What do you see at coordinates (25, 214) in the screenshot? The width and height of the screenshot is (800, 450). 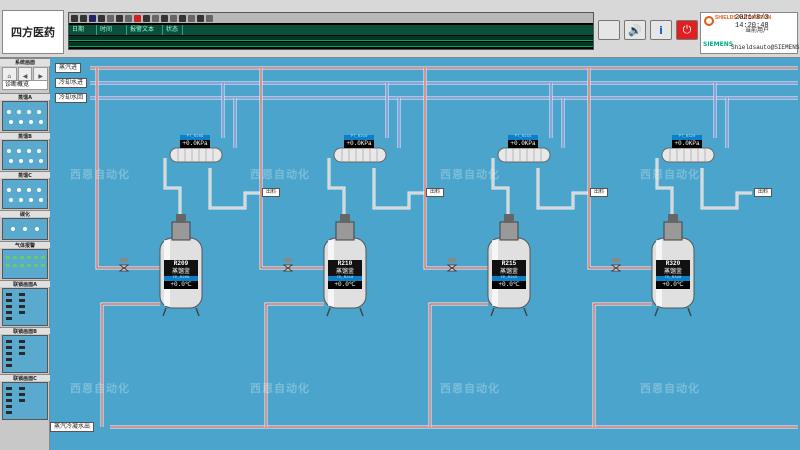 I see `sidebar-section-carbonization: 碳化` at bounding box center [25, 214].